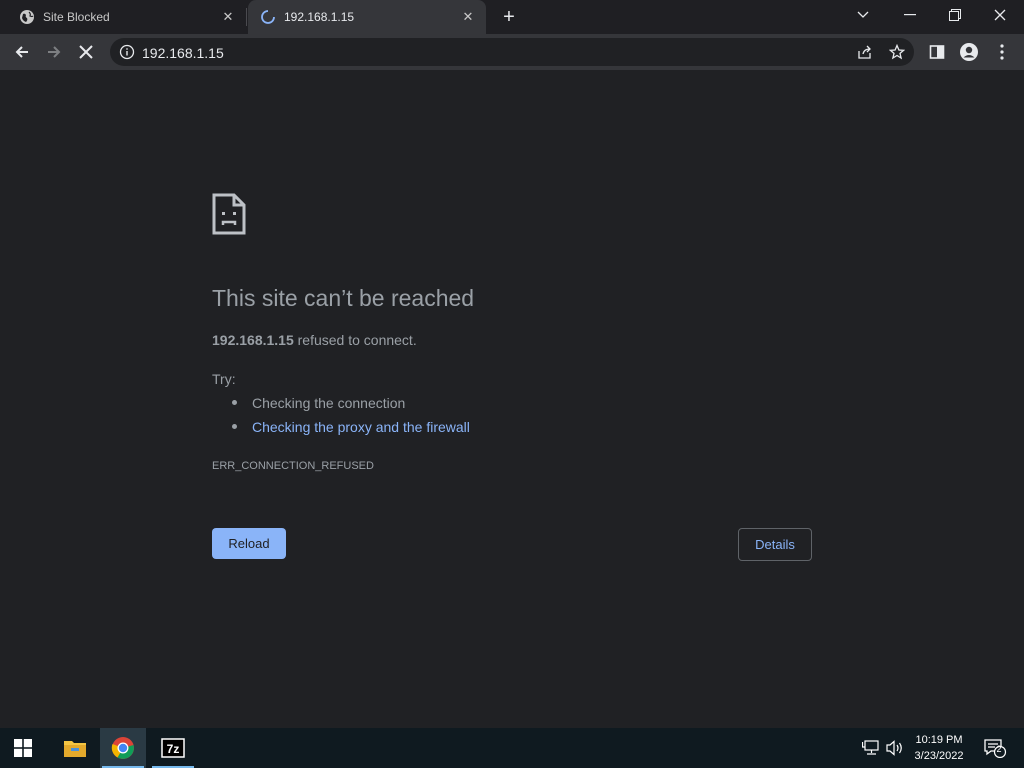  I want to click on error-heading: This site can’t be reached, so click(343, 298).